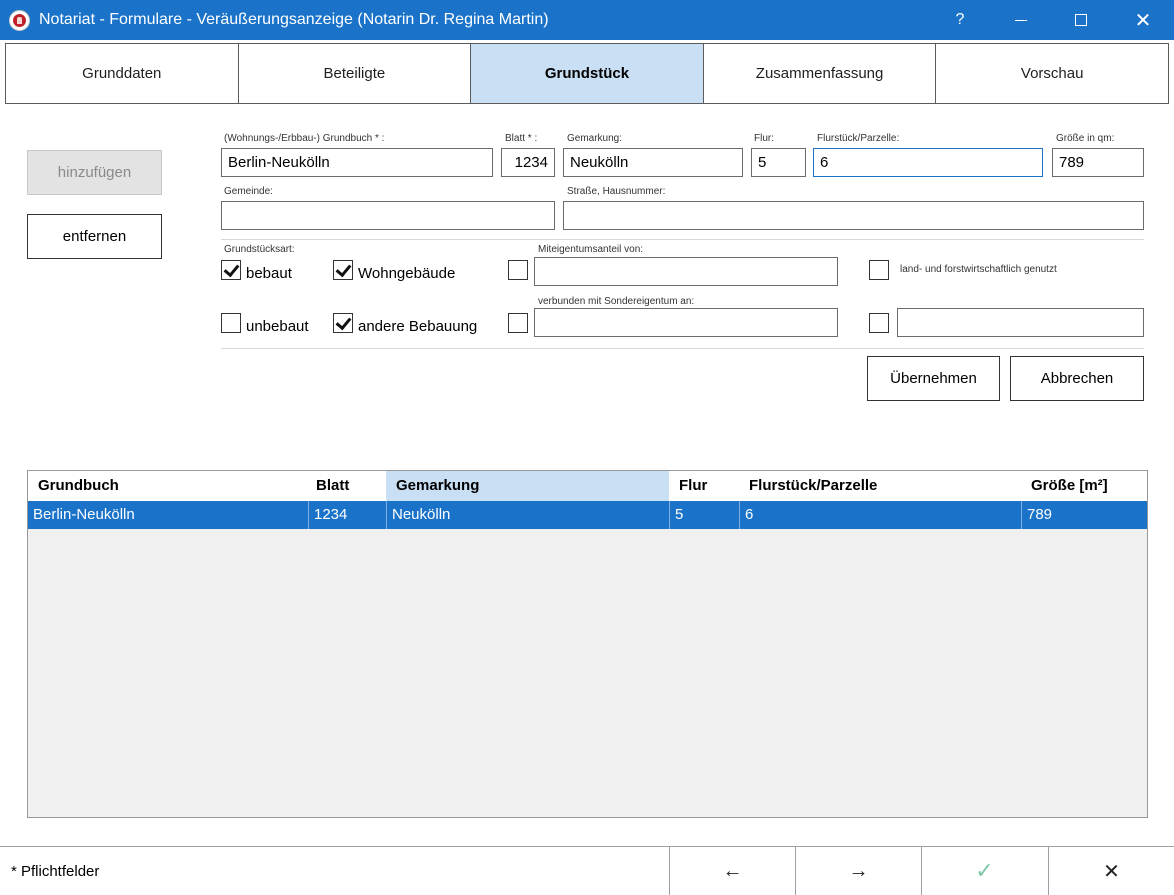  Describe the element at coordinates (704, 486) in the screenshot. I see `column-header-flur: Flur` at that location.